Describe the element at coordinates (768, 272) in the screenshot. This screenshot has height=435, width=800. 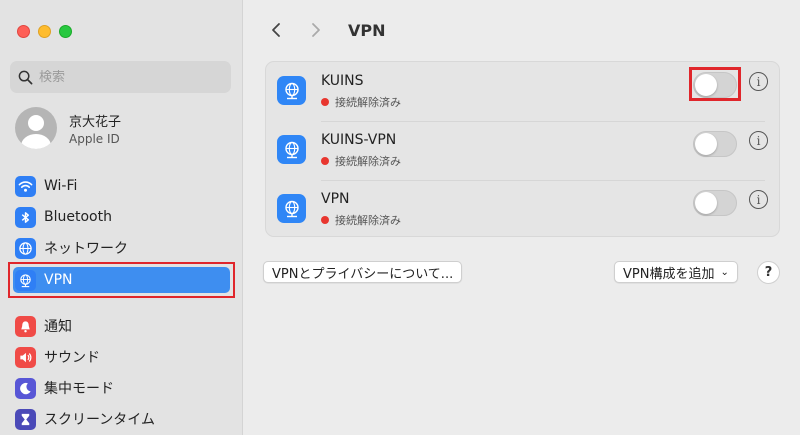
I see `help-button: ?` at that location.